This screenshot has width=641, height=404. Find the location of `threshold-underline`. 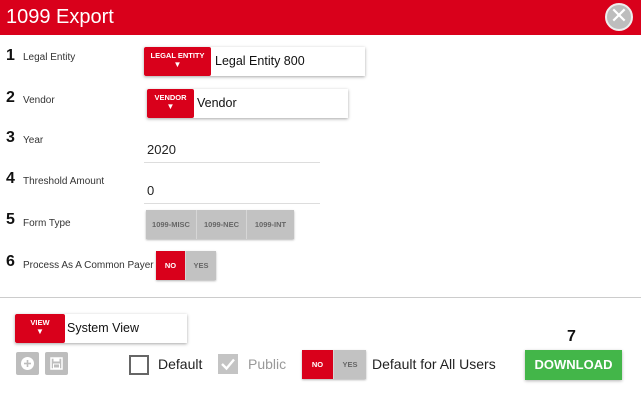

threshold-underline is located at coordinates (232, 203).